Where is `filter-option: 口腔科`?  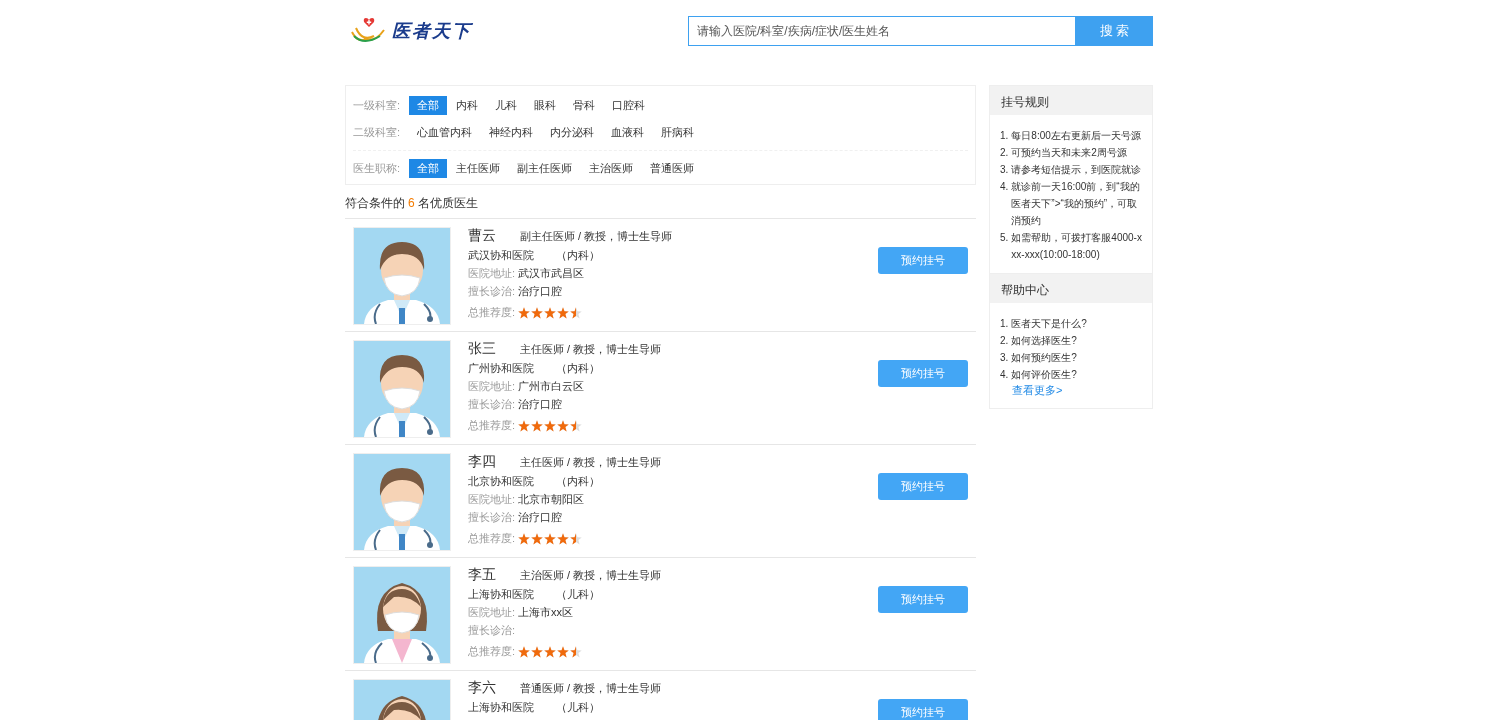 filter-option: 口腔科 is located at coordinates (628, 105).